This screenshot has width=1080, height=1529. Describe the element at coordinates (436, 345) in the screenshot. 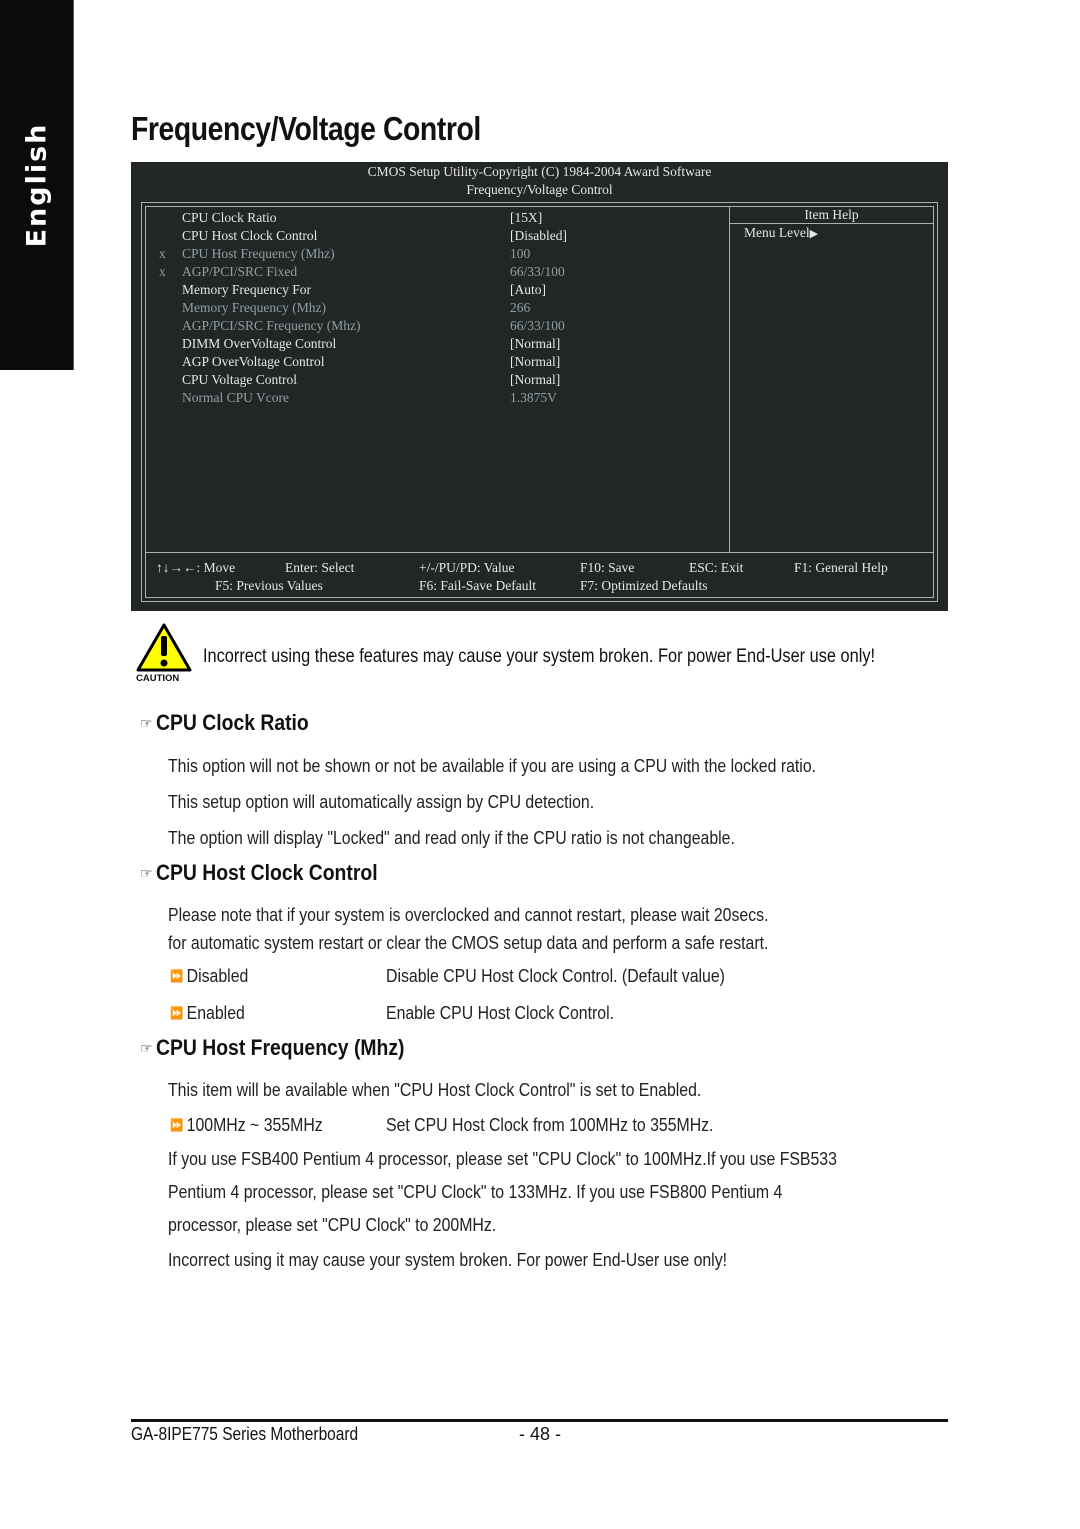

I see `bios-item-dimm-overvoltage: DIMM OverVoltage Control [Normal]` at that location.